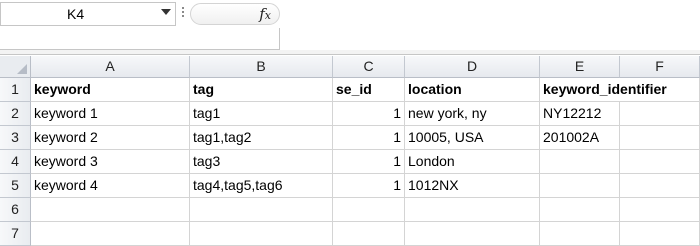  Describe the element at coordinates (369, 67) in the screenshot. I see `column-header-c: C` at that location.